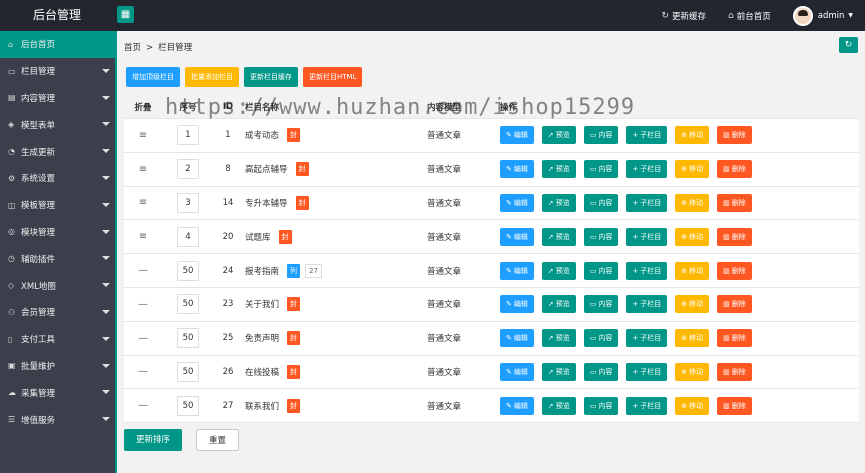 The image size is (865, 473). Describe the element at coordinates (271, 77) in the screenshot. I see `toolbar-button: 更新栏目缓存` at that location.